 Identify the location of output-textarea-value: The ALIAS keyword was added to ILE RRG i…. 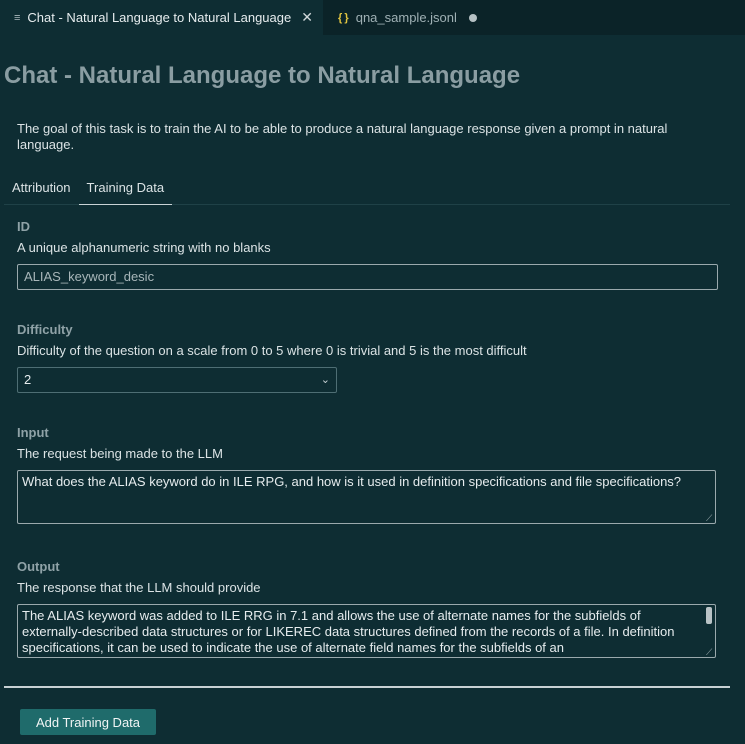
(348, 631).